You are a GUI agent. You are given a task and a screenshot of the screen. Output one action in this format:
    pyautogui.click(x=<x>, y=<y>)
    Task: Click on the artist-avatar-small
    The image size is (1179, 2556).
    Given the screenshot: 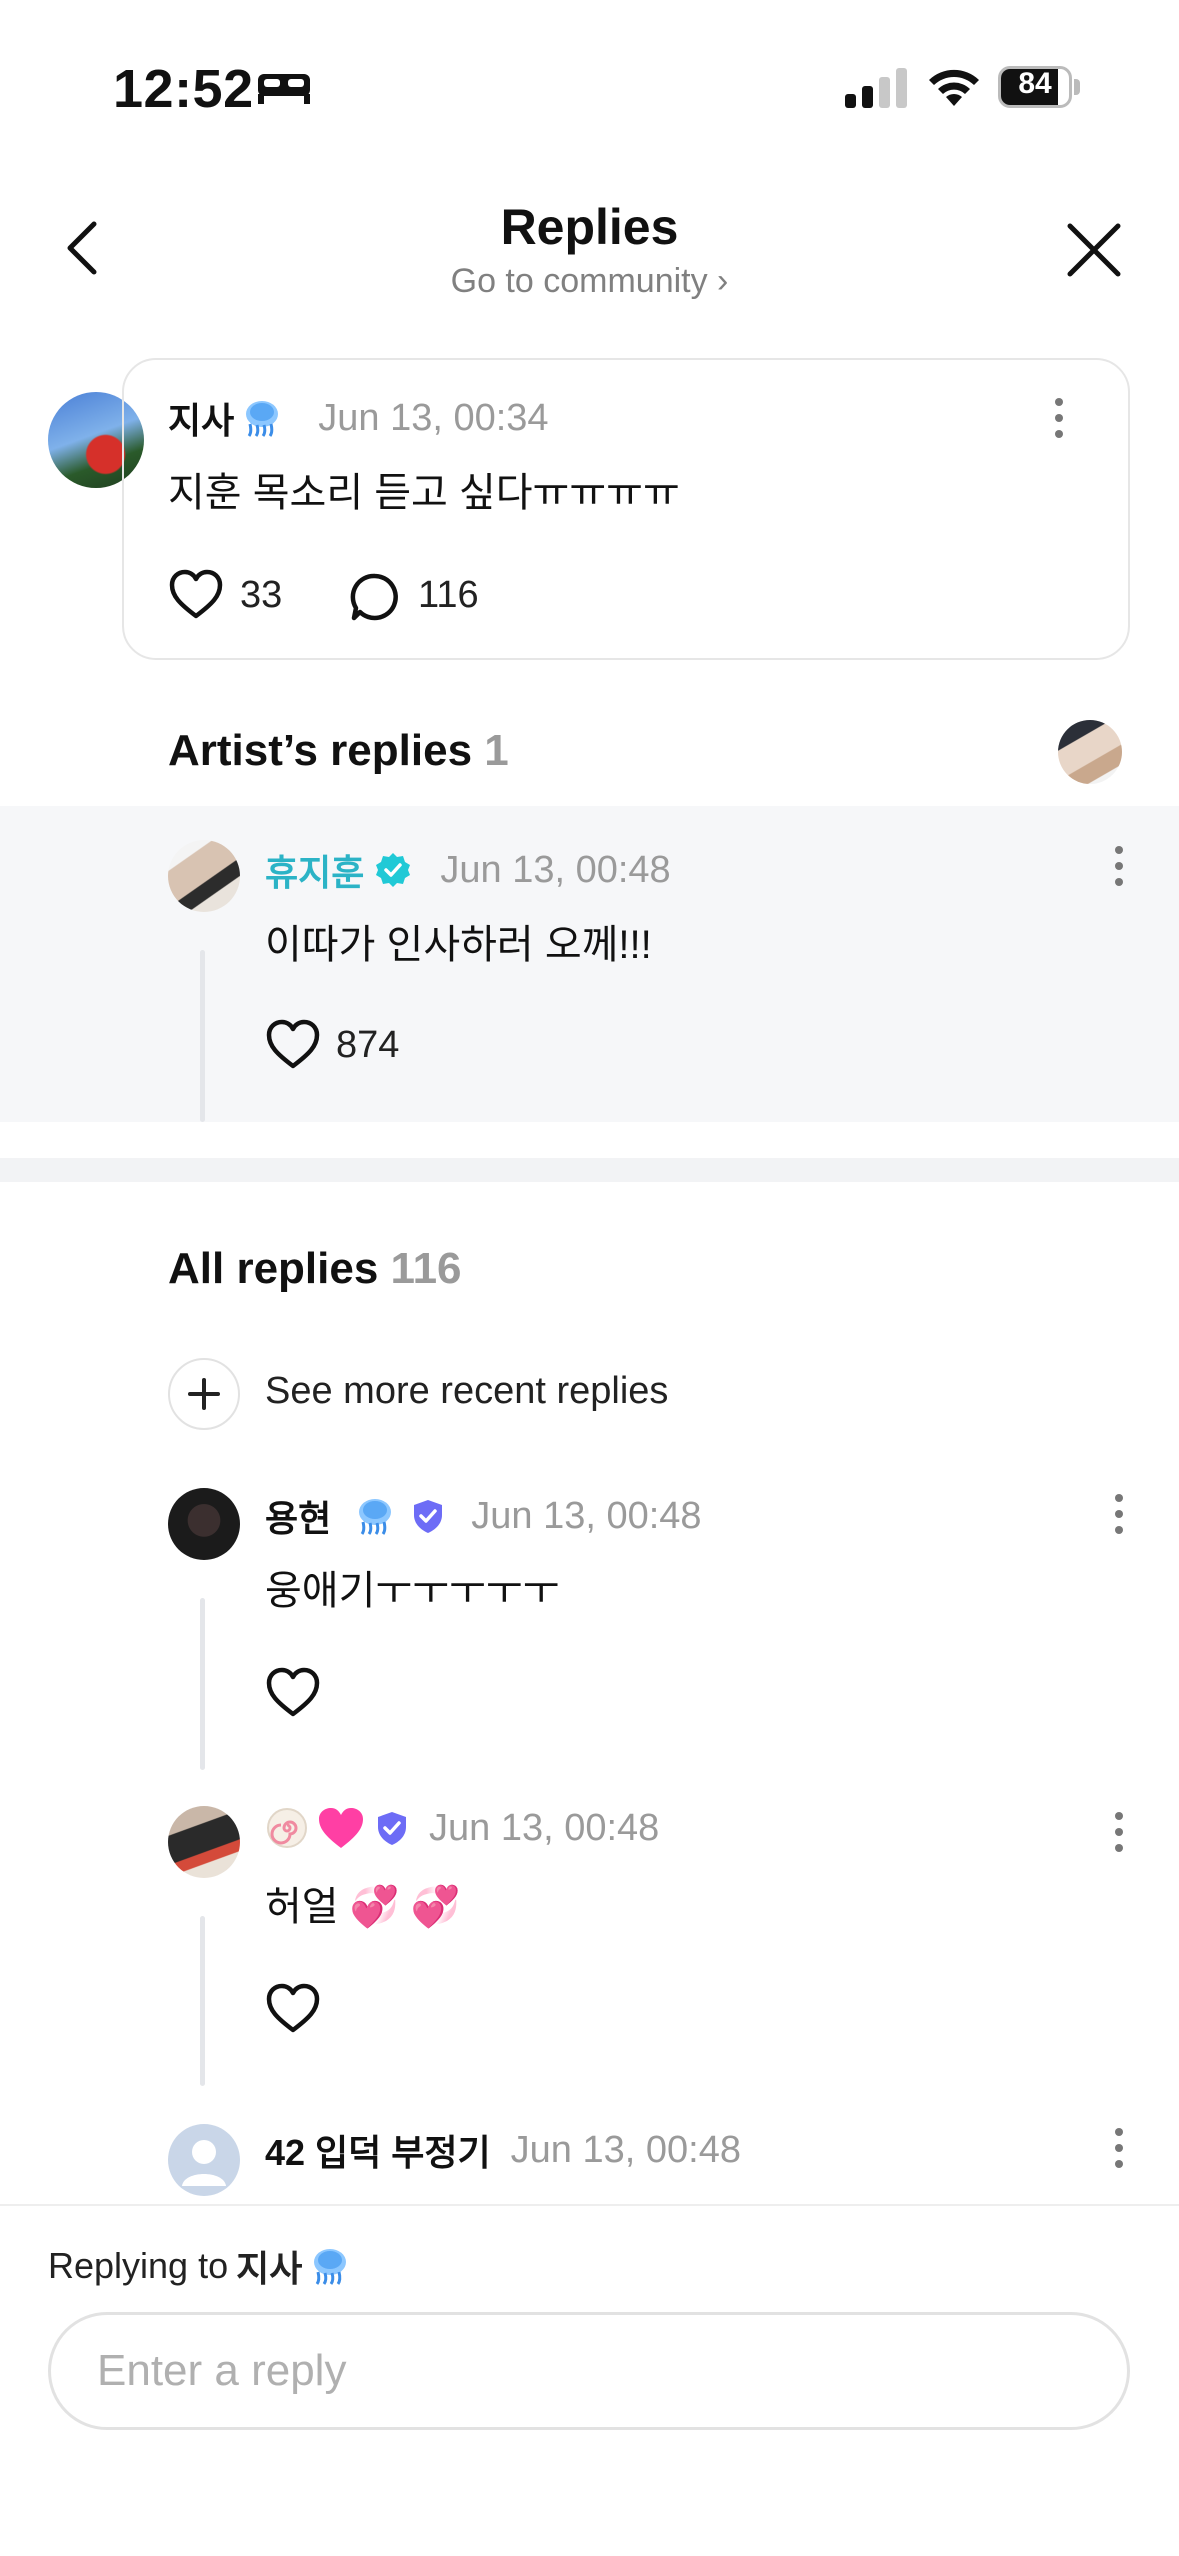 What is the action you would take?
    pyautogui.click(x=1090, y=752)
    